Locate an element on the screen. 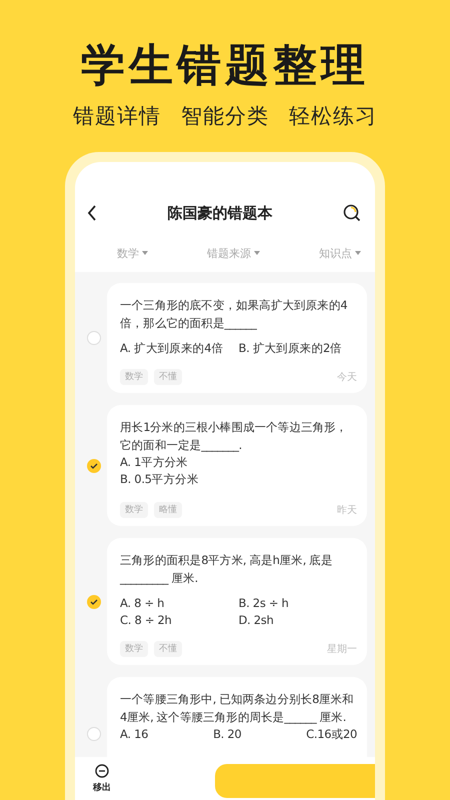  answer-option: C.16或20 is located at coordinates (331, 734).